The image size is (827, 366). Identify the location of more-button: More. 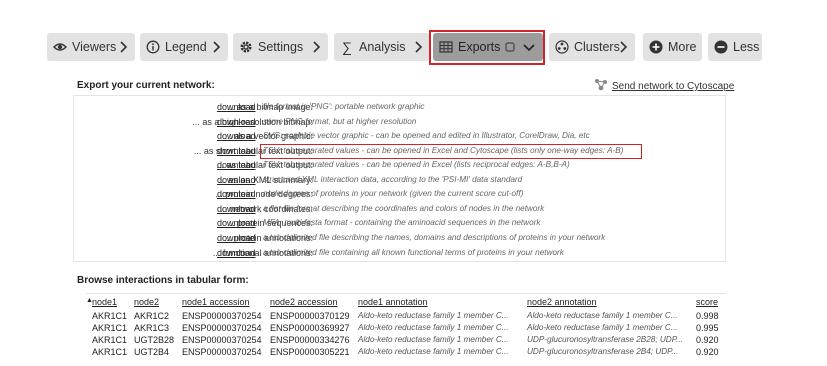
(672, 47).